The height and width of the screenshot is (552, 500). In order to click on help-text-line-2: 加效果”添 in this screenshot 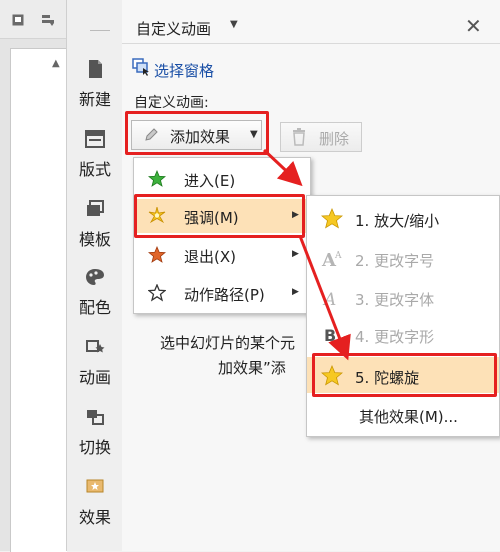, I will do `click(252, 368)`.